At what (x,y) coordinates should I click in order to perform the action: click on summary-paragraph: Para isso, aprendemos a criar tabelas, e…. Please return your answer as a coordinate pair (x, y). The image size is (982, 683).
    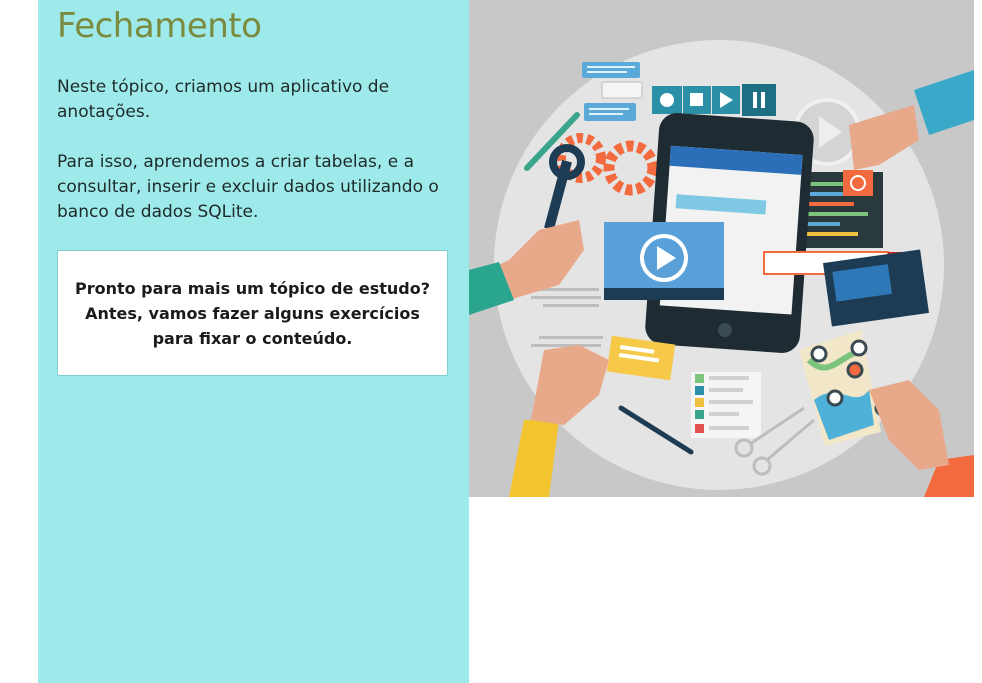
    Looking at the image, I should click on (248, 187).